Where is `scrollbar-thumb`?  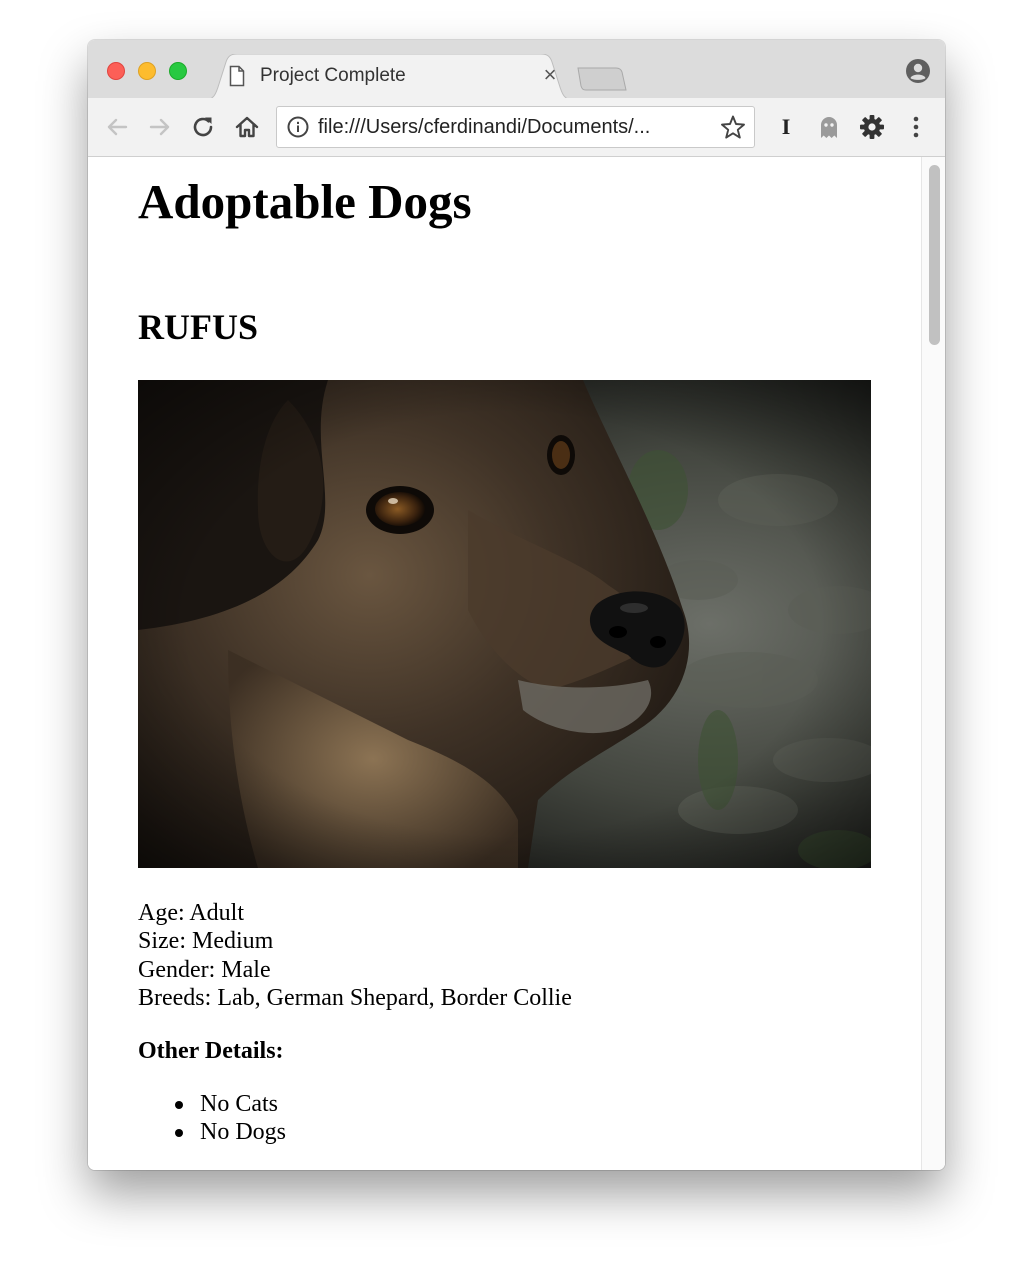 scrollbar-thumb is located at coordinates (934, 255).